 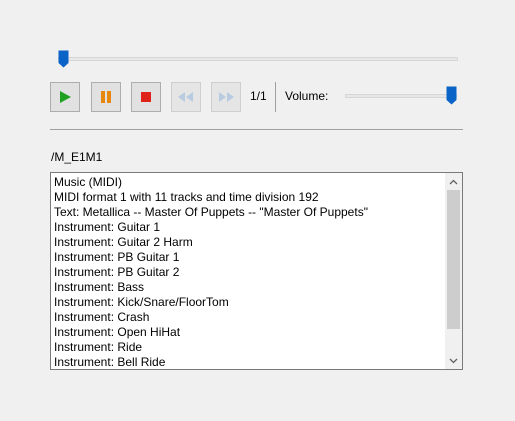 I want to click on info-line: Instrument: Ride, so click(x=98, y=347).